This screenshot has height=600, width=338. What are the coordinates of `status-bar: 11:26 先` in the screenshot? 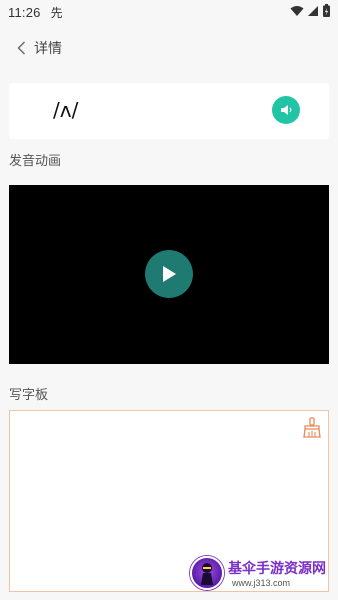 It's located at (169, 12).